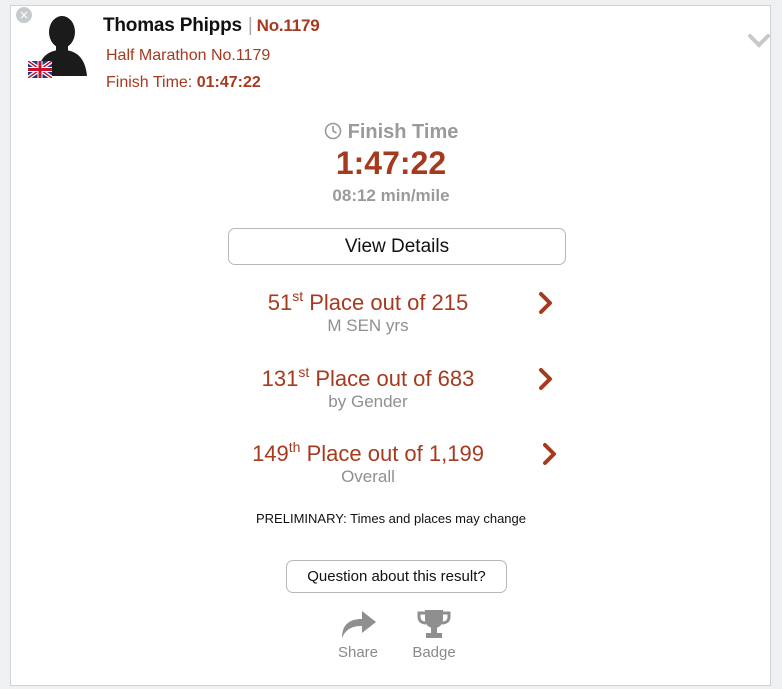 The height and width of the screenshot is (689, 782). What do you see at coordinates (288, 25) in the screenshot?
I see `bib-number: No.1179` at bounding box center [288, 25].